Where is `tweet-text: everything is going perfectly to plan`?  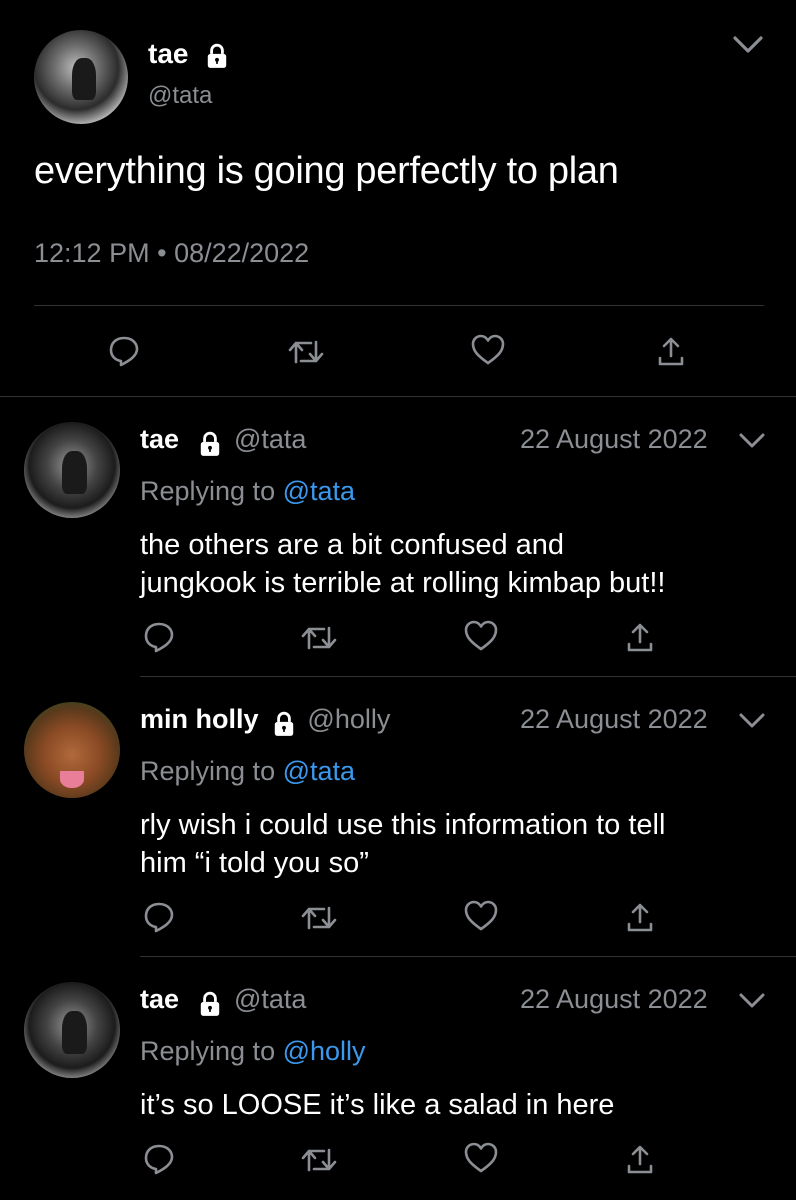 tweet-text: everything is going perfectly to plan is located at coordinates (326, 171).